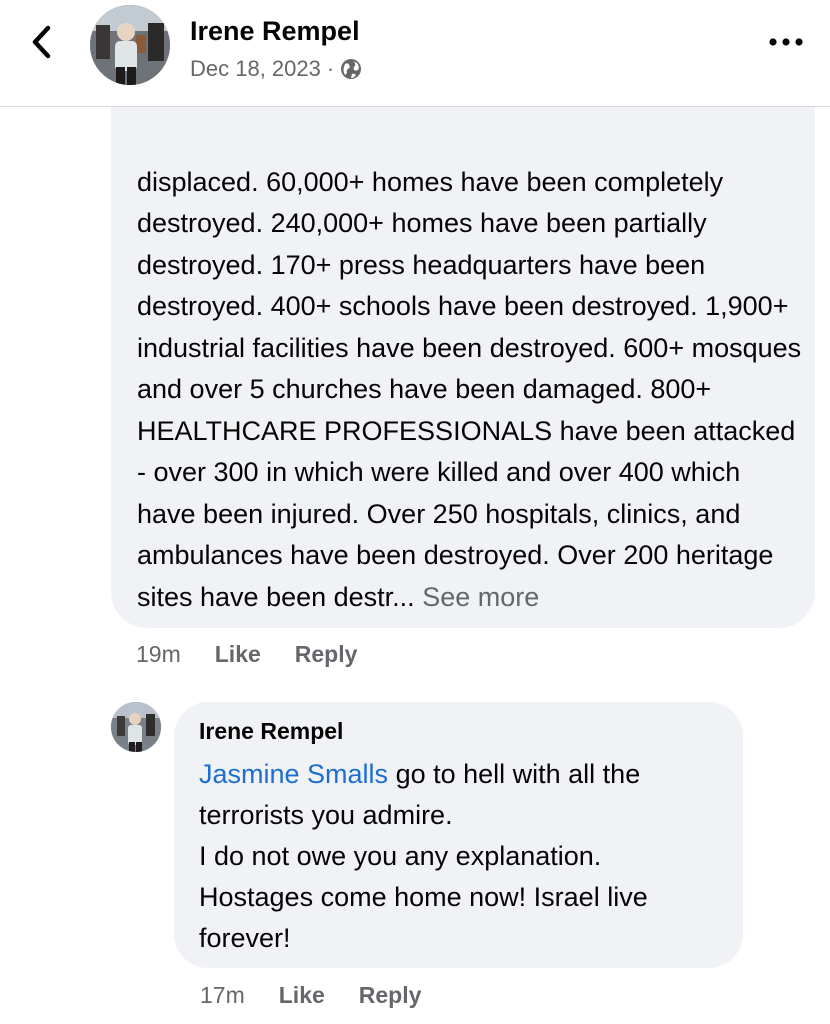 The height and width of the screenshot is (1024, 830). What do you see at coordinates (326, 654) in the screenshot?
I see `comment-reply-button: Reply` at bounding box center [326, 654].